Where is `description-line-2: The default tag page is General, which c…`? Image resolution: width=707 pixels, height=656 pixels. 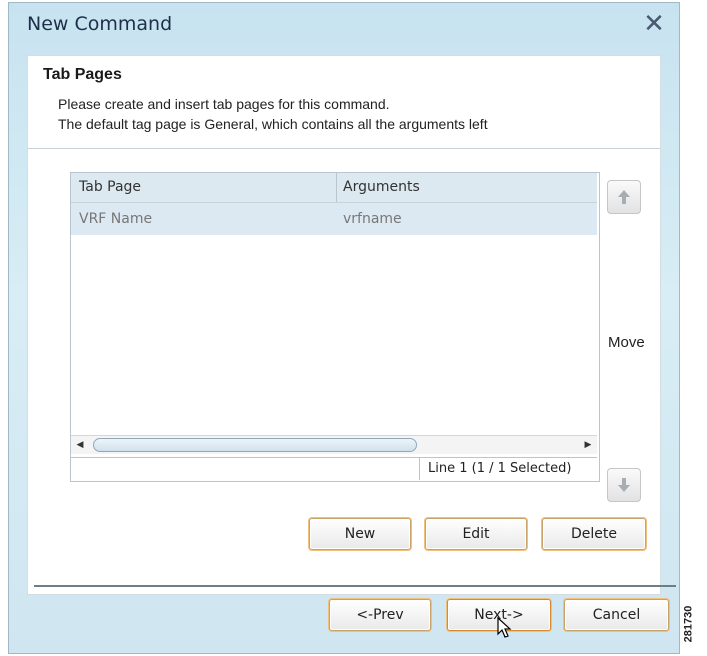
description-line-2: The default tag page is General, which c… is located at coordinates (273, 124).